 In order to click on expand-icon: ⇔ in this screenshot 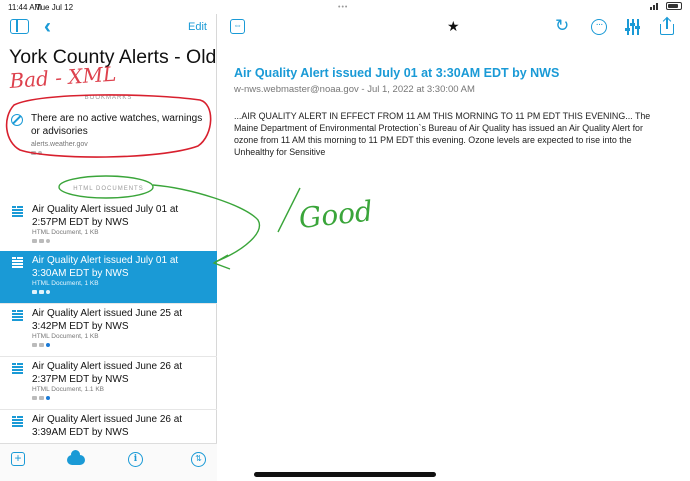, I will do `click(237, 26)`.